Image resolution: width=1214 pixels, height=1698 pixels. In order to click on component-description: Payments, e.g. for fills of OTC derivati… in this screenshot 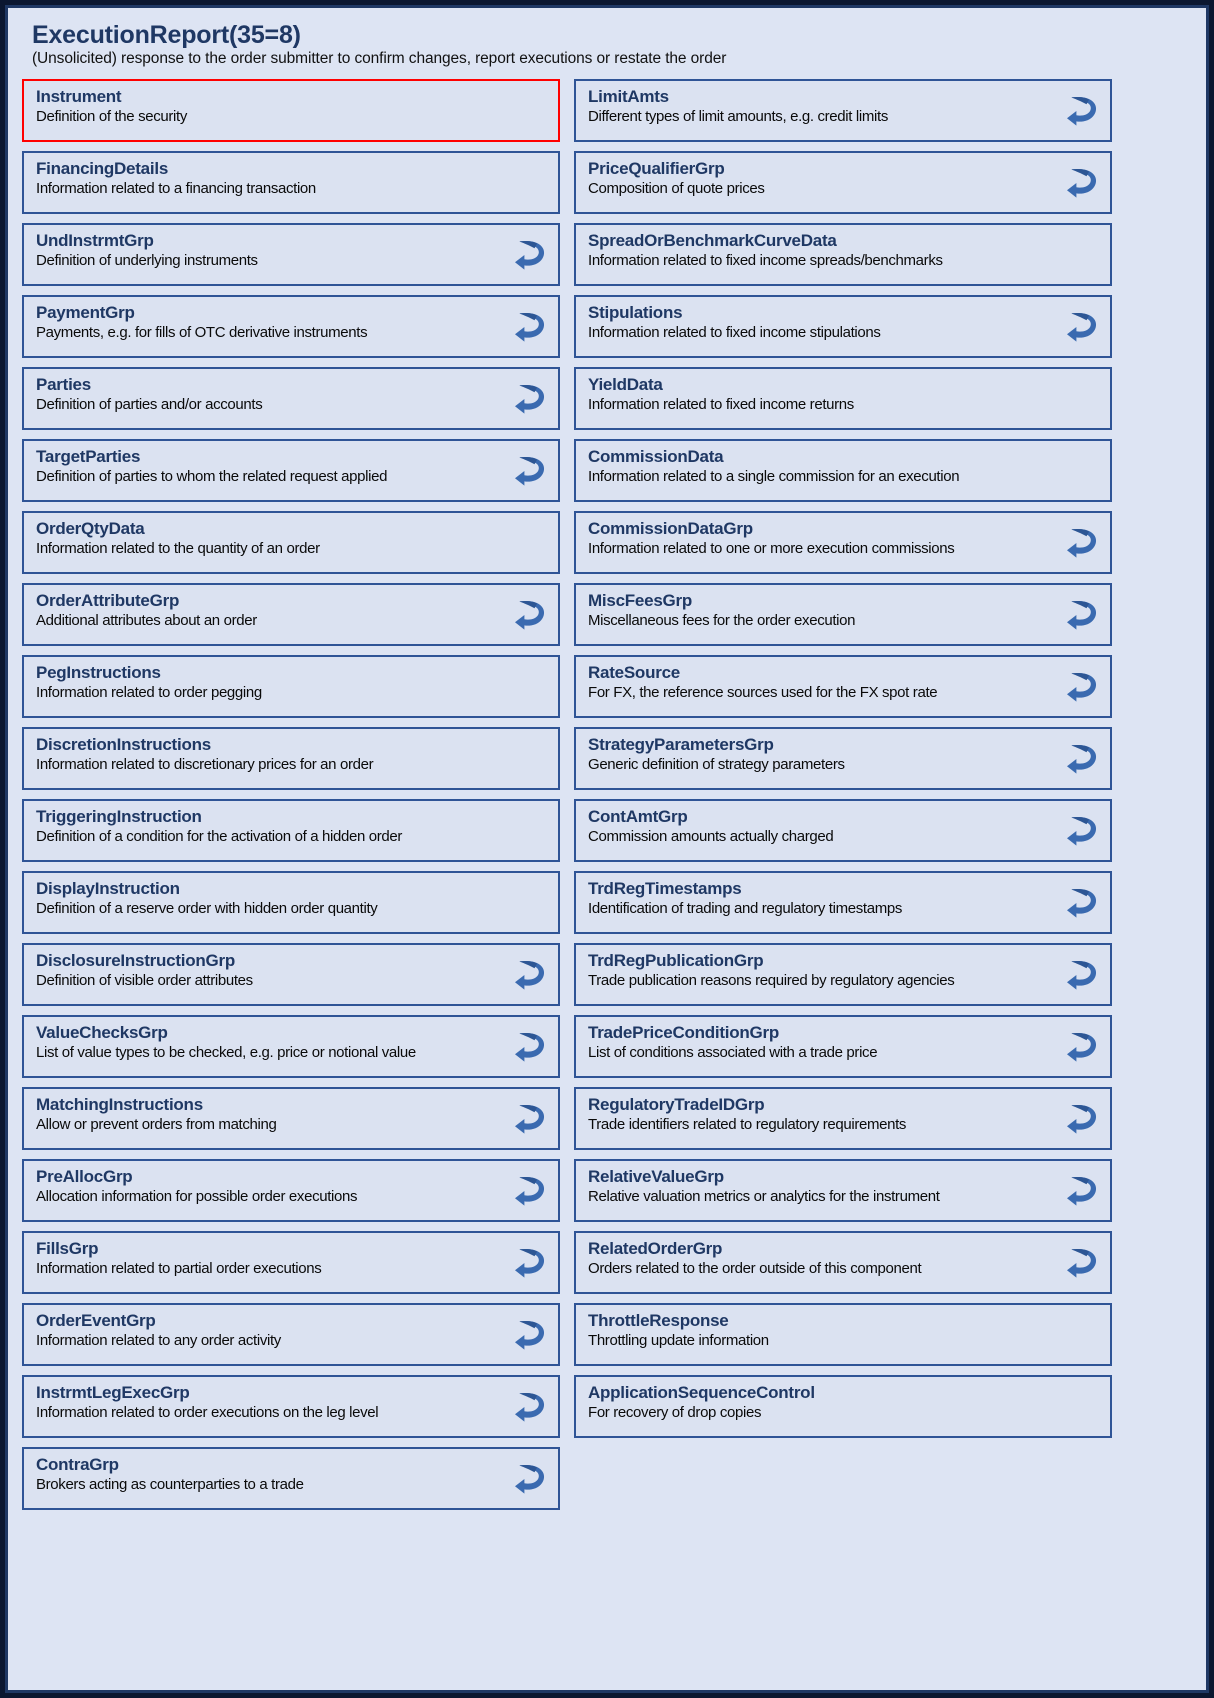, I will do `click(202, 333)`.